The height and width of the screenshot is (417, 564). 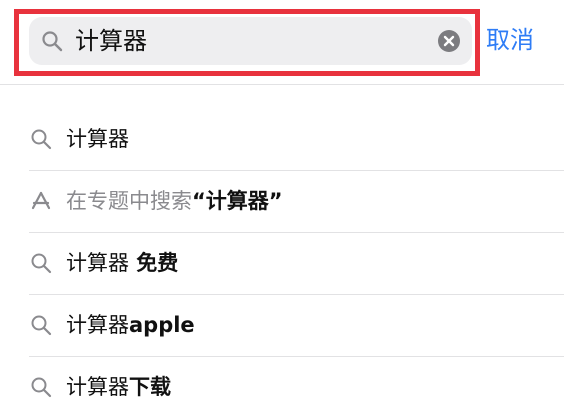 I want to click on suggestion-item-topic: 在专题中搜索“计算器”, so click(x=282, y=202).